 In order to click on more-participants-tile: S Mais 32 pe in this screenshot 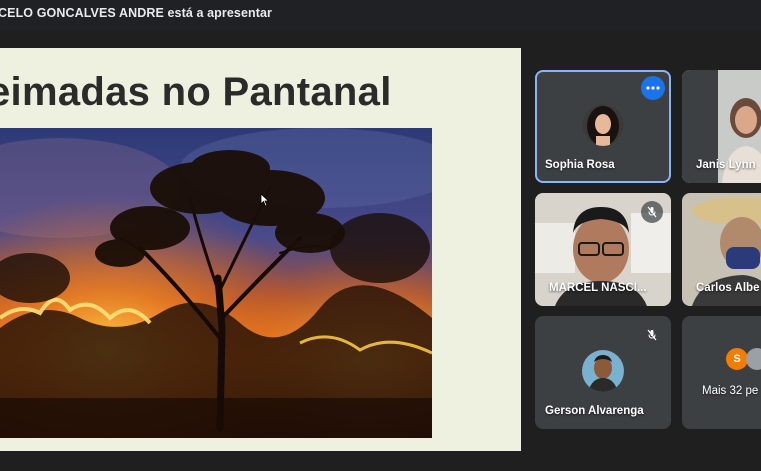, I will do `click(721, 372)`.